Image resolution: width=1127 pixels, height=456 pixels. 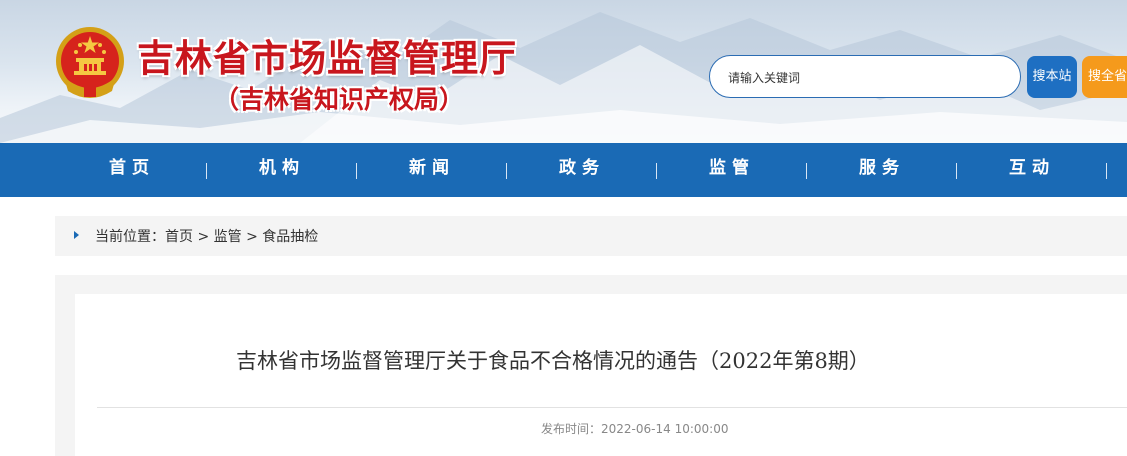 What do you see at coordinates (282, 170) in the screenshot?
I see `nav-item-agencies: 机构` at bounding box center [282, 170].